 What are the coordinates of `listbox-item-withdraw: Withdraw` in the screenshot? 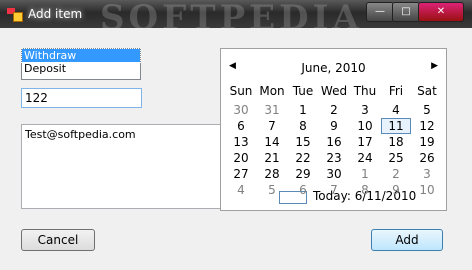 It's located at (81, 55).